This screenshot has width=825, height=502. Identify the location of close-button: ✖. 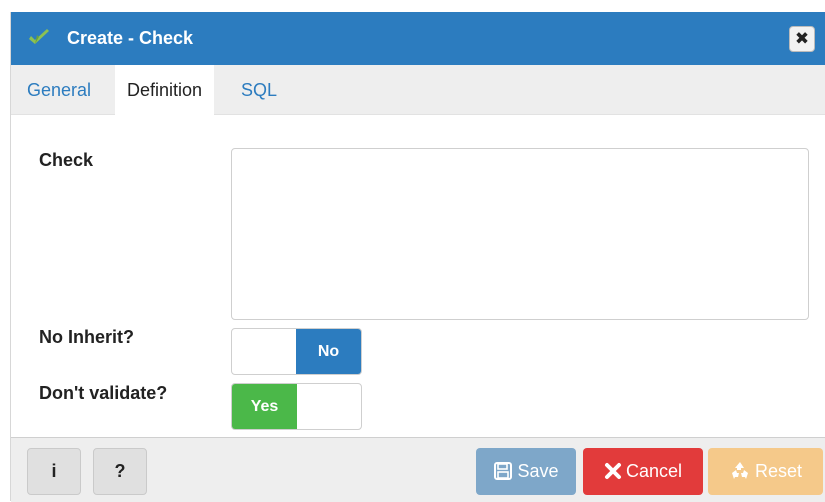
(802, 39).